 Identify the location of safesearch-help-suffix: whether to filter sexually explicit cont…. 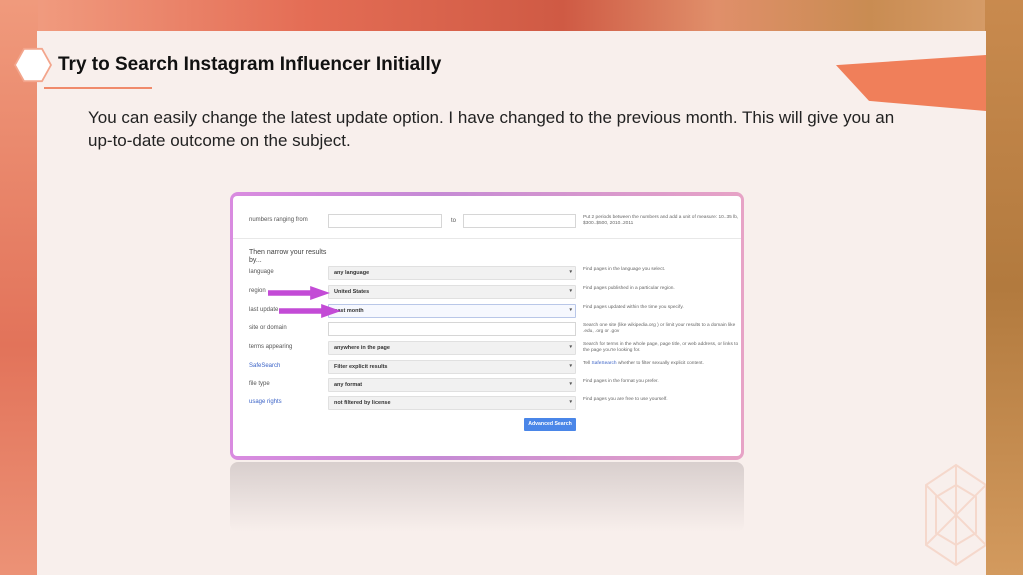
(660, 363).